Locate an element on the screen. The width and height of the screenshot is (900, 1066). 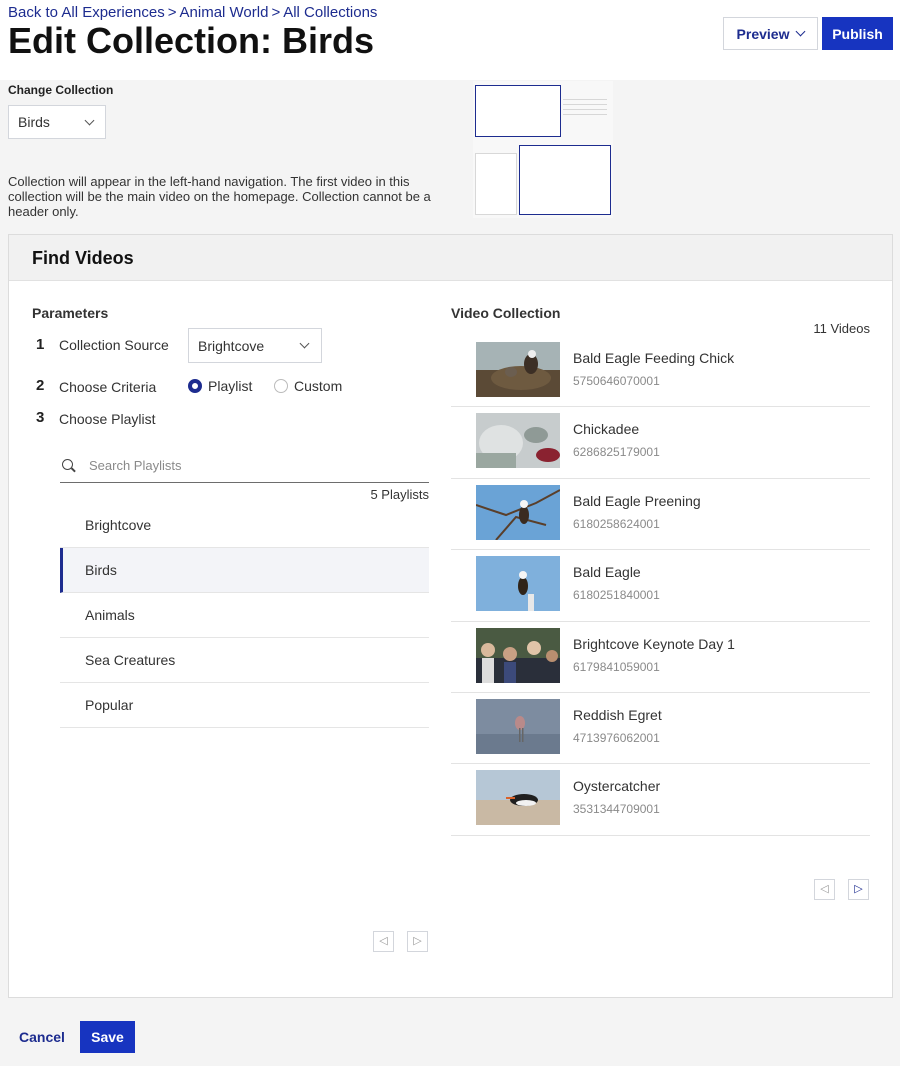
playlist-search is located at coordinates (244, 466).